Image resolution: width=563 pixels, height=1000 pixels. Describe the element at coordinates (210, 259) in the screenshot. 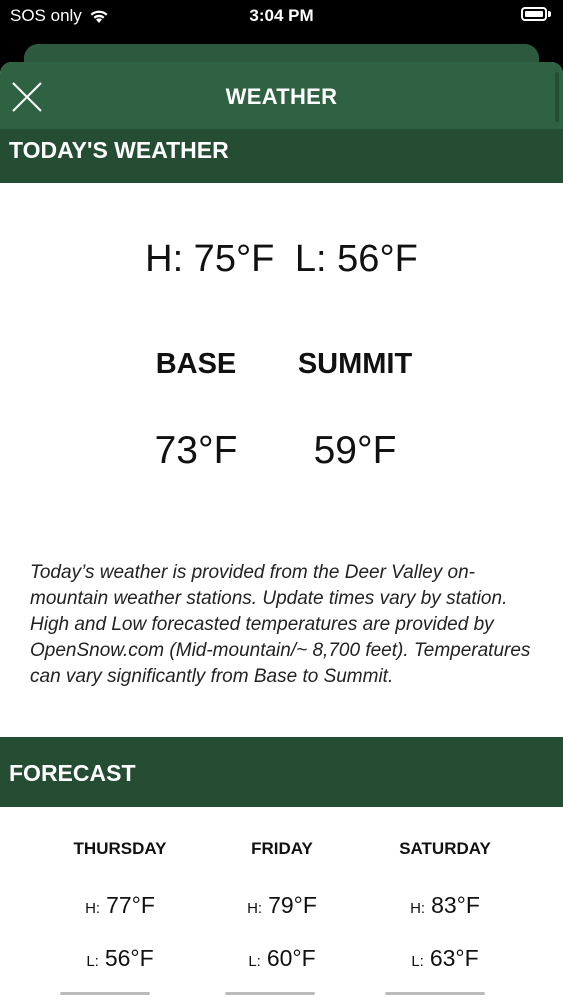

I see `today-high: H: 75°F` at that location.